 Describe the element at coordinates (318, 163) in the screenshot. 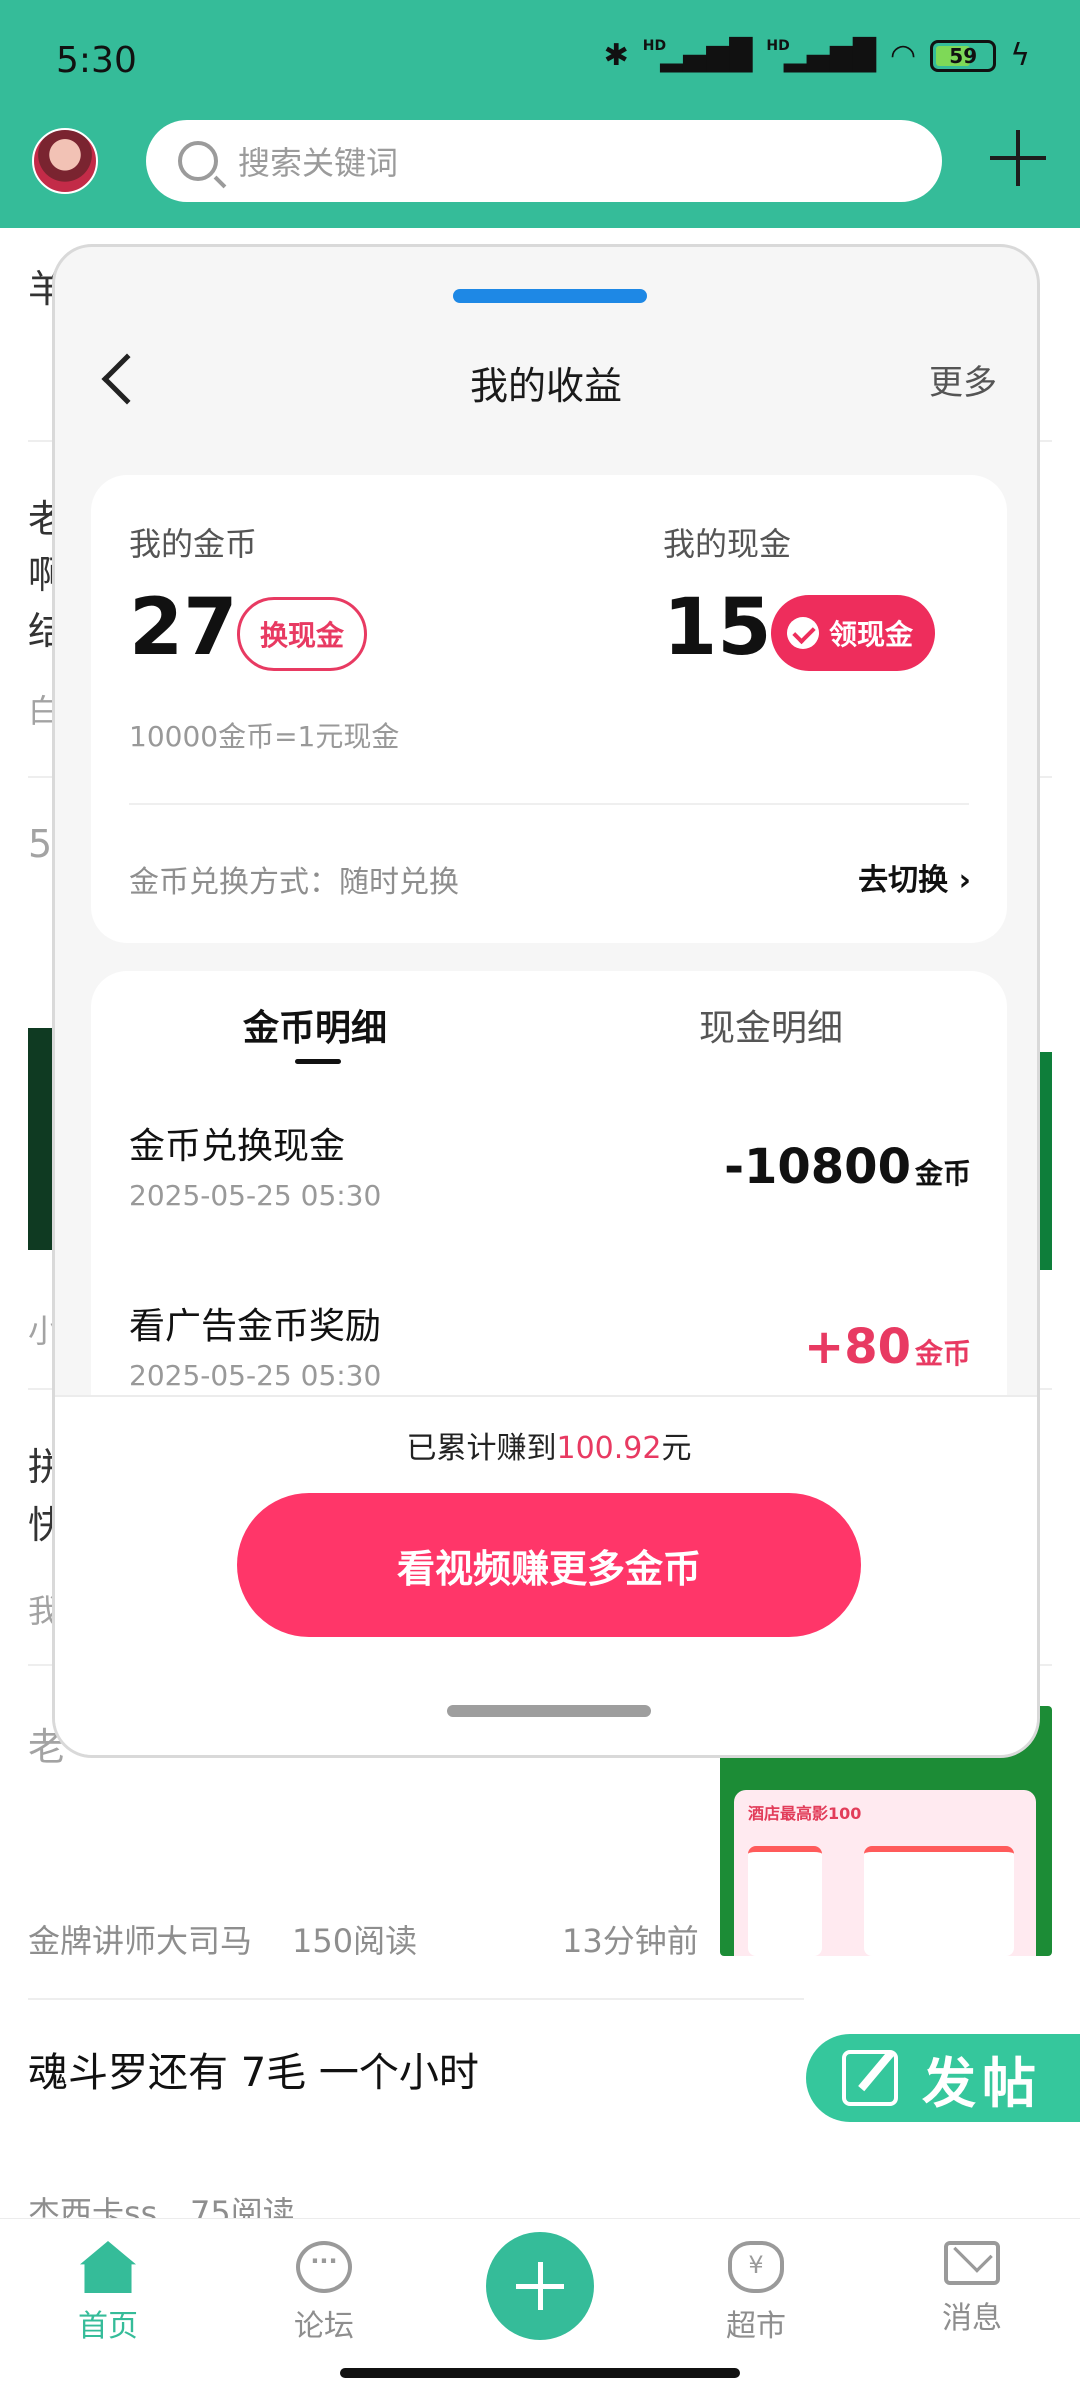

I see `search-placeholder: 搜索关键词` at that location.